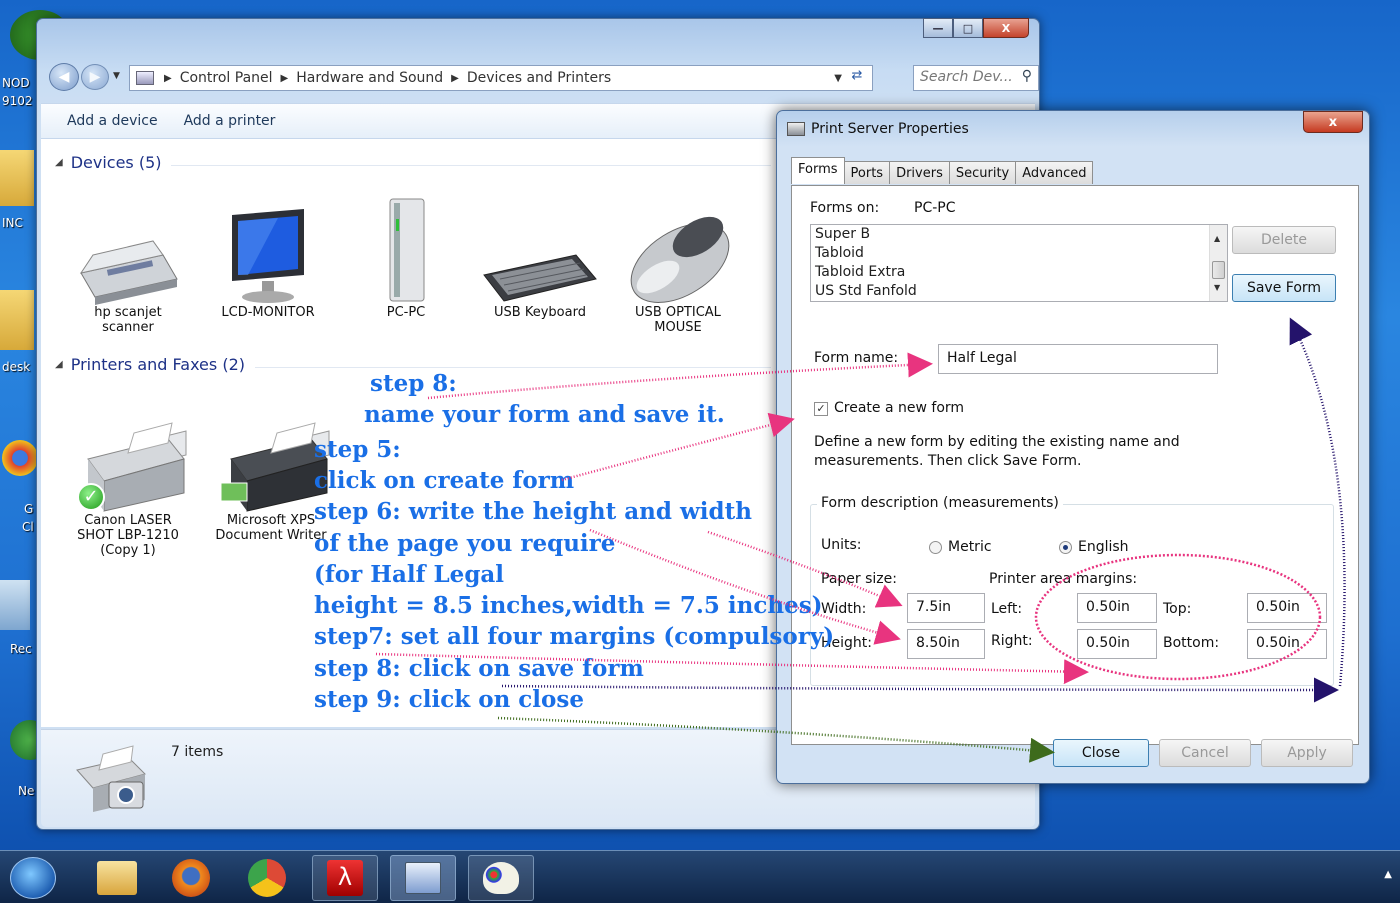 This screenshot has width=1400, height=903. I want to click on metric-label: Metric, so click(970, 547).